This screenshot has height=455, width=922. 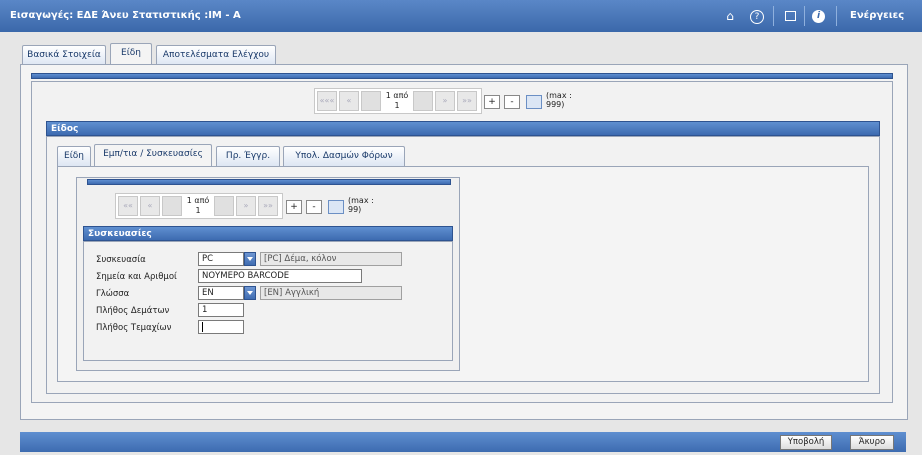 What do you see at coordinates (221, 259) in the screenshot?
I see `package-select: PC` at bounding box center [221, 259].